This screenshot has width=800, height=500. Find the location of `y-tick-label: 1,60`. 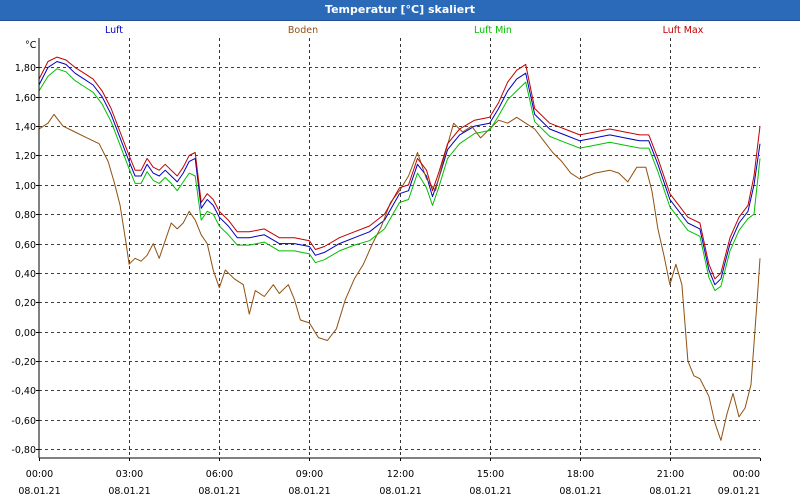

y-tick-label: 1,60 is located at coordinates (25, 98).